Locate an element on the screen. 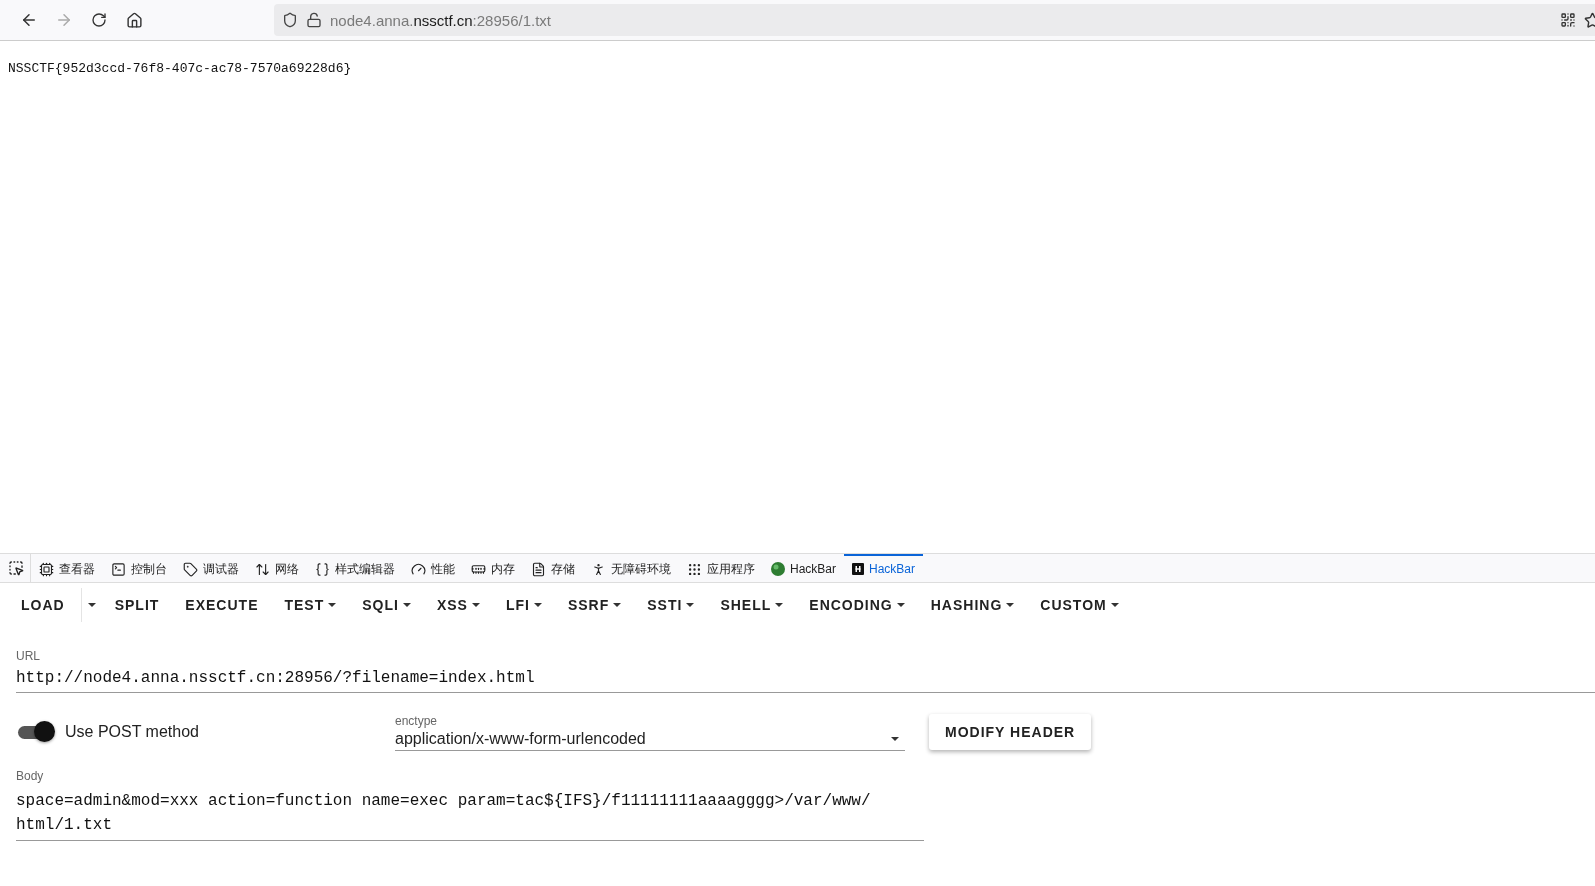 This screenshot has width=1595, height=886. devtools-tab: 控制台 is located at coordinates (139, 568).